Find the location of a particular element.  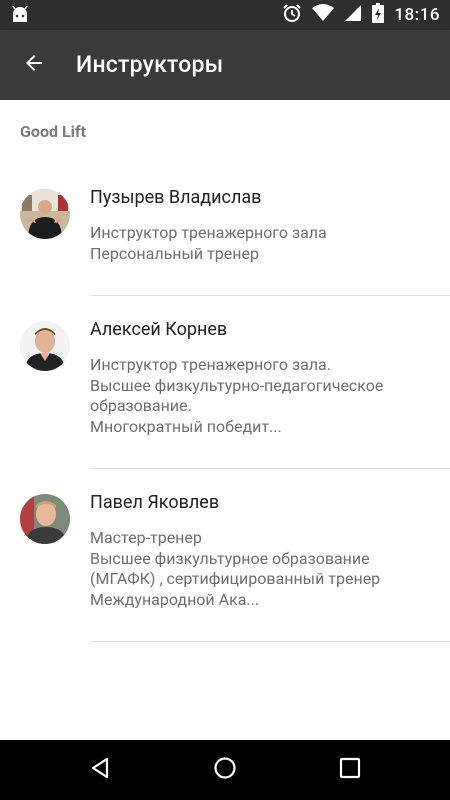

app-bar: Инструкторы is located at coordinates (225, 65).